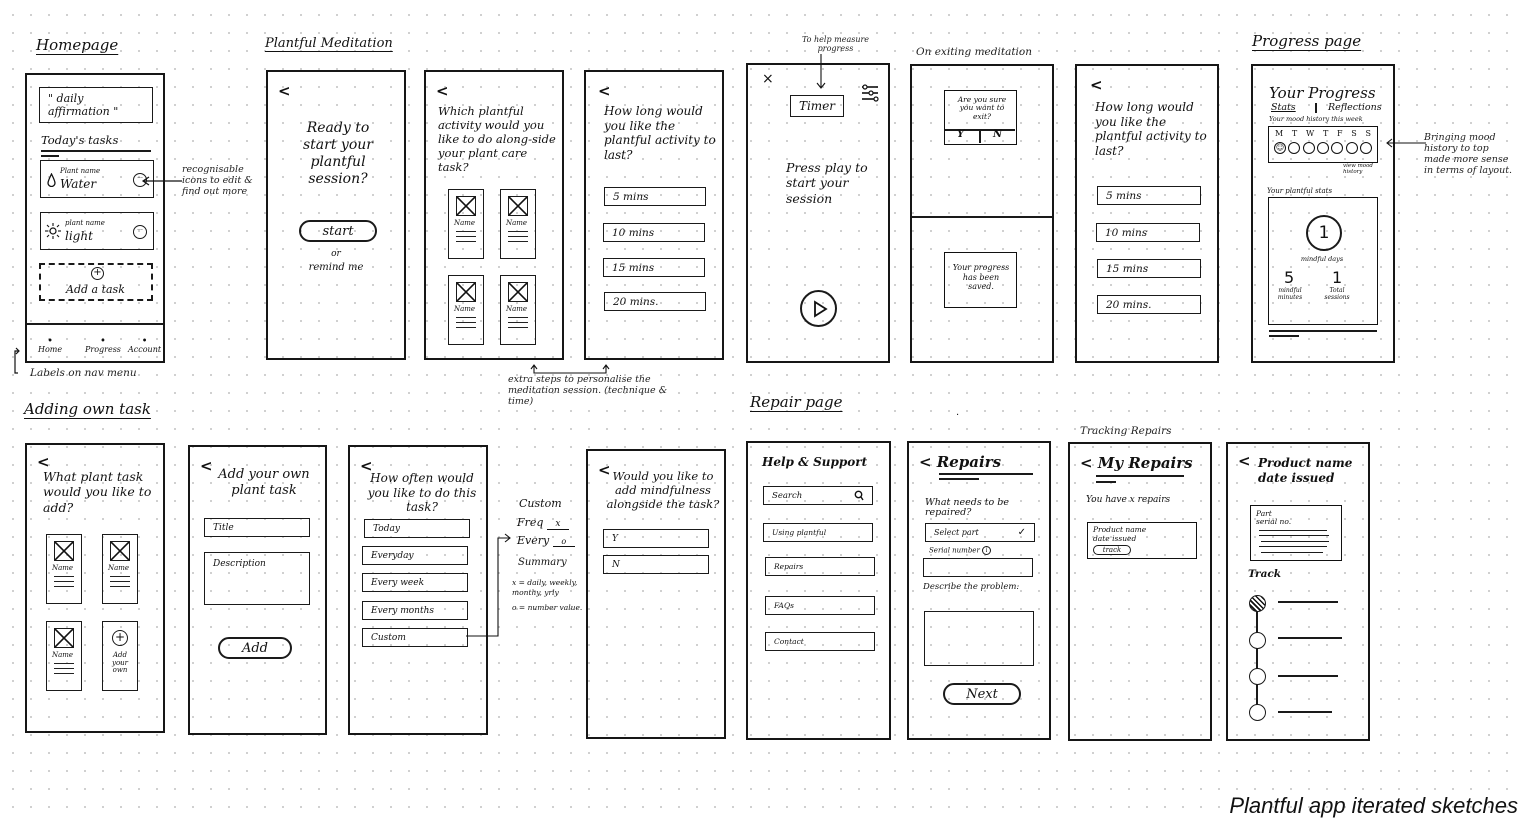 This screenshot has width=1522, height=821. Describe the element at coordinates (656, 538) in the screenshot. I see `mindfulness-yes-option: Y` at that location.